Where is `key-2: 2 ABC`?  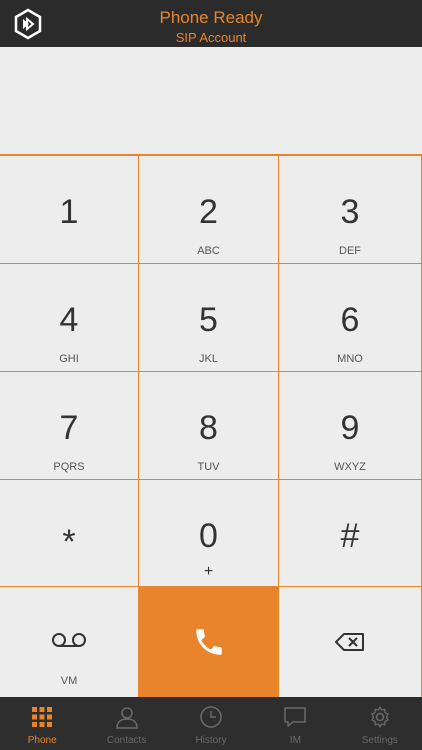 key-2: 2 ABC is located at coordinates (209, 210).